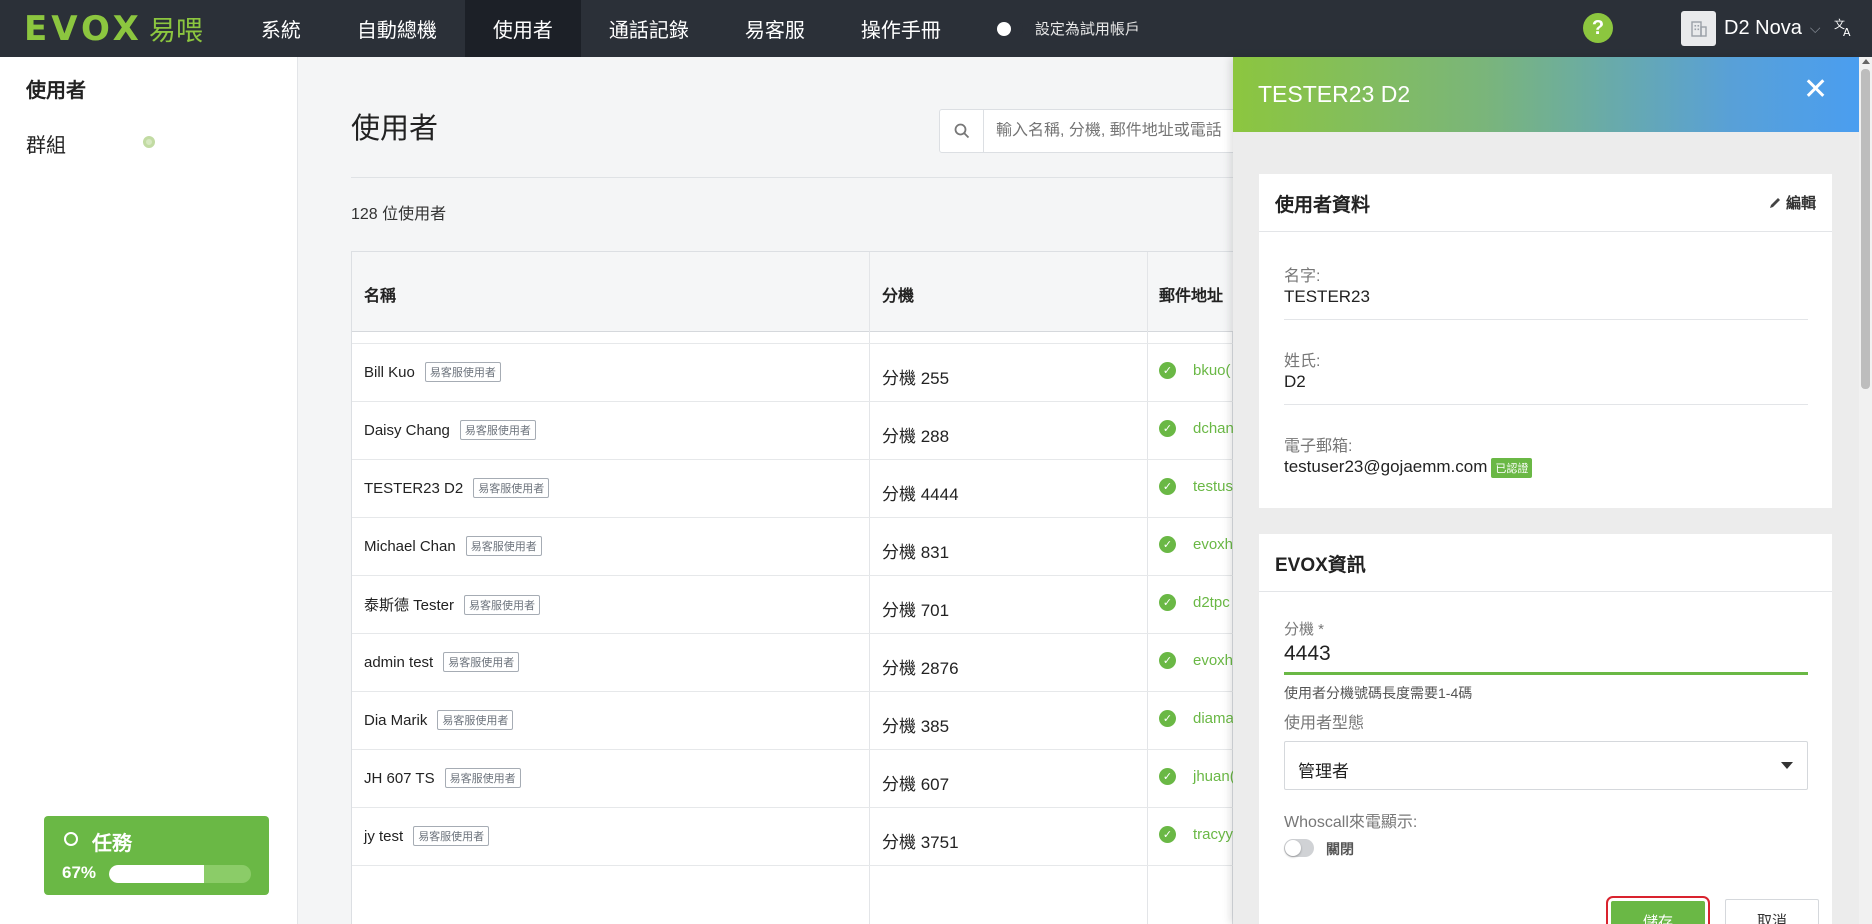 This screenshot has width=1872, height=924. Describe the element at coordinates (793, 837) in the screenshot. I see `table-row: jy test 易客服使用者 分機 3751 ✓ tracyy` at that location.